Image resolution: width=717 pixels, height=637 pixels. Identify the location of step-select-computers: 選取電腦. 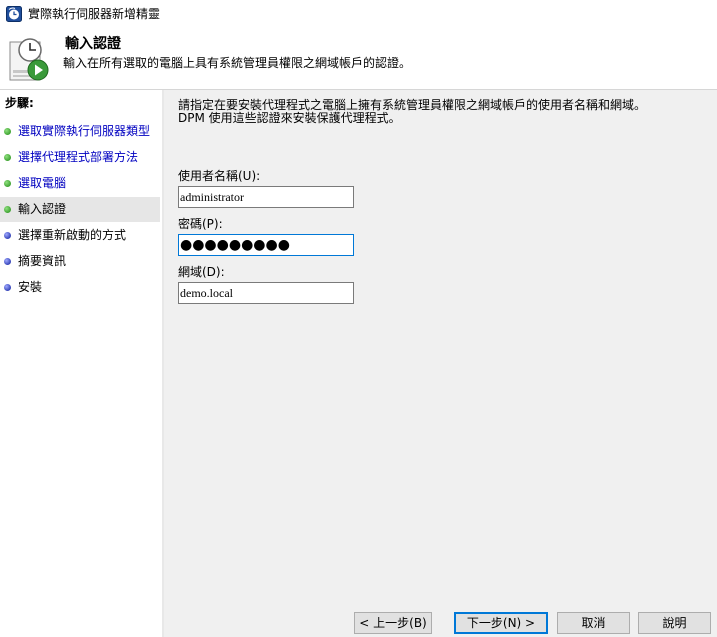
(80, 183).